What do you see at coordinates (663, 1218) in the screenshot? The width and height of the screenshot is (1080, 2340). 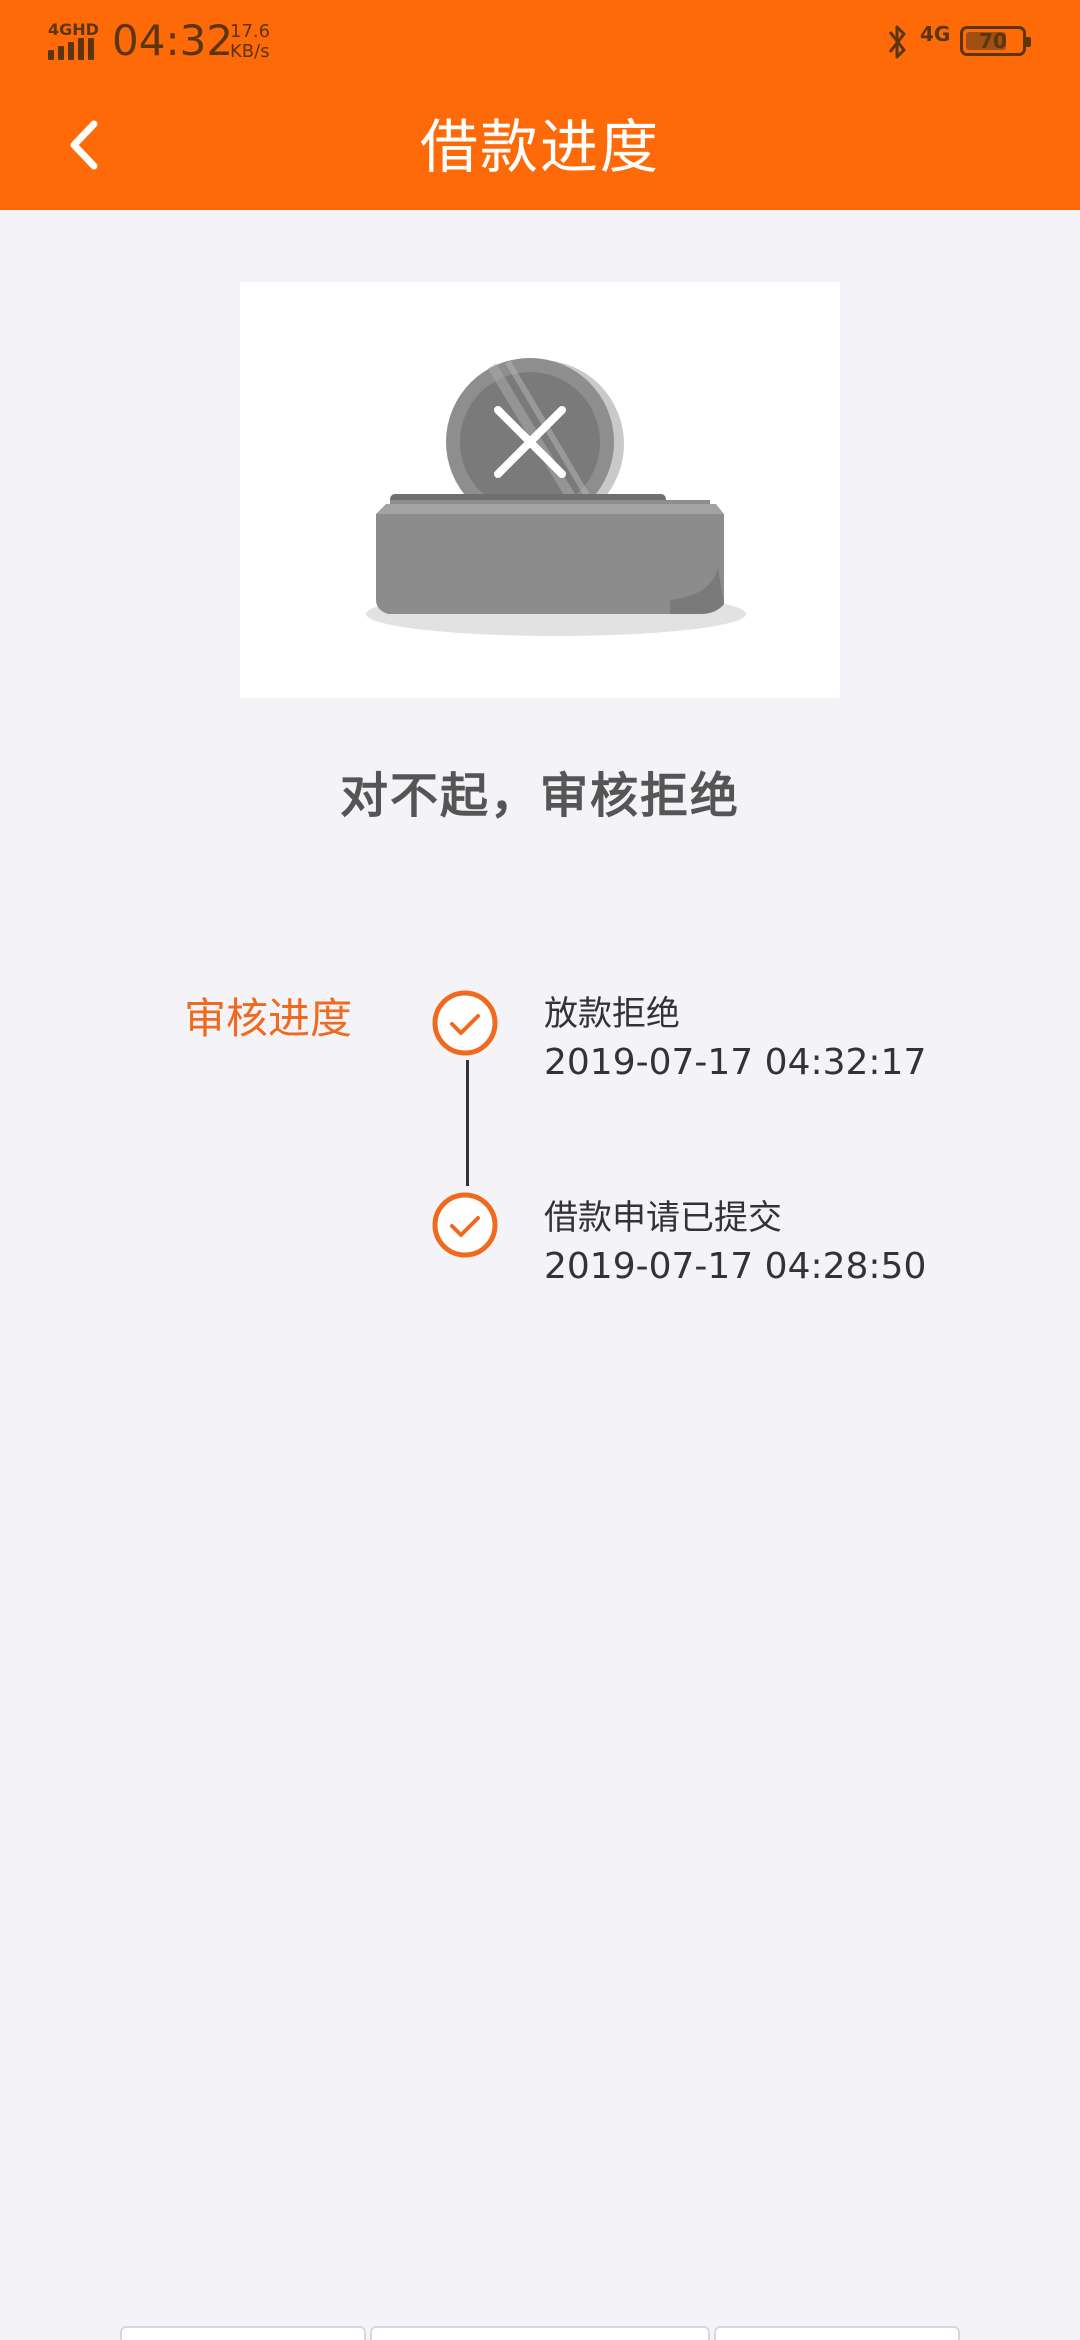 I see `step-title: 借款申请已提交` at bounding box center [663, 1218].